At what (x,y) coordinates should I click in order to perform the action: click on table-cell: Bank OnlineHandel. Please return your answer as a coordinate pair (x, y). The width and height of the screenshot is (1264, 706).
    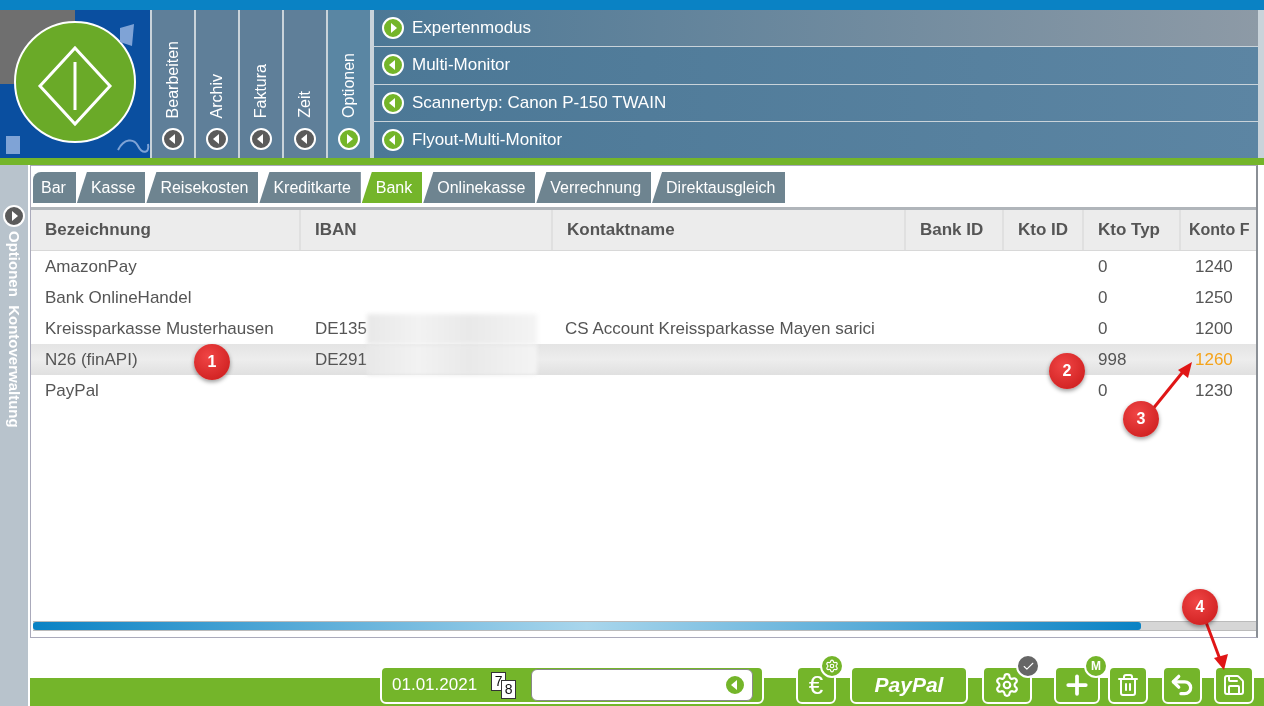
    Looking at the image, I should click on (118, 297).